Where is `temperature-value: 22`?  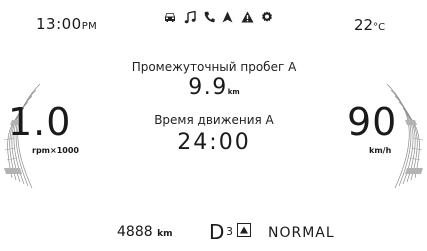
temperature-value: 22 is located at coordinates (364, 25).